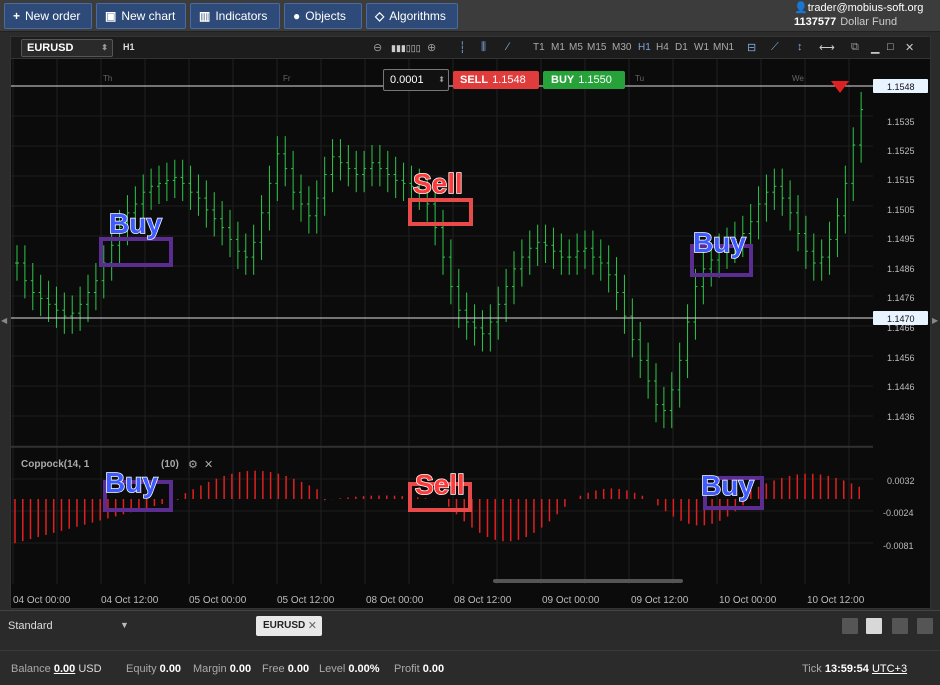  What do you see at coordinates (900, 626) in the screenshot?
I see `layout-columns-button` at bounding box center [900, 626].